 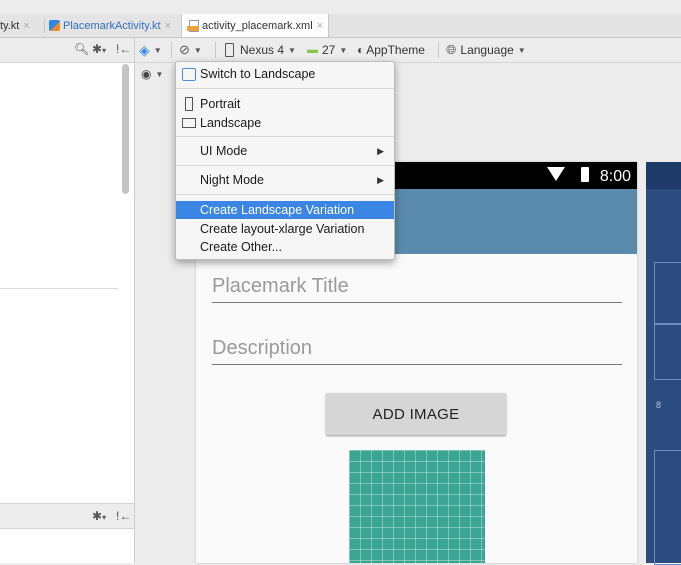 I want to click on design-surface-button: ◈ ▼, so click(x=150, y=50).